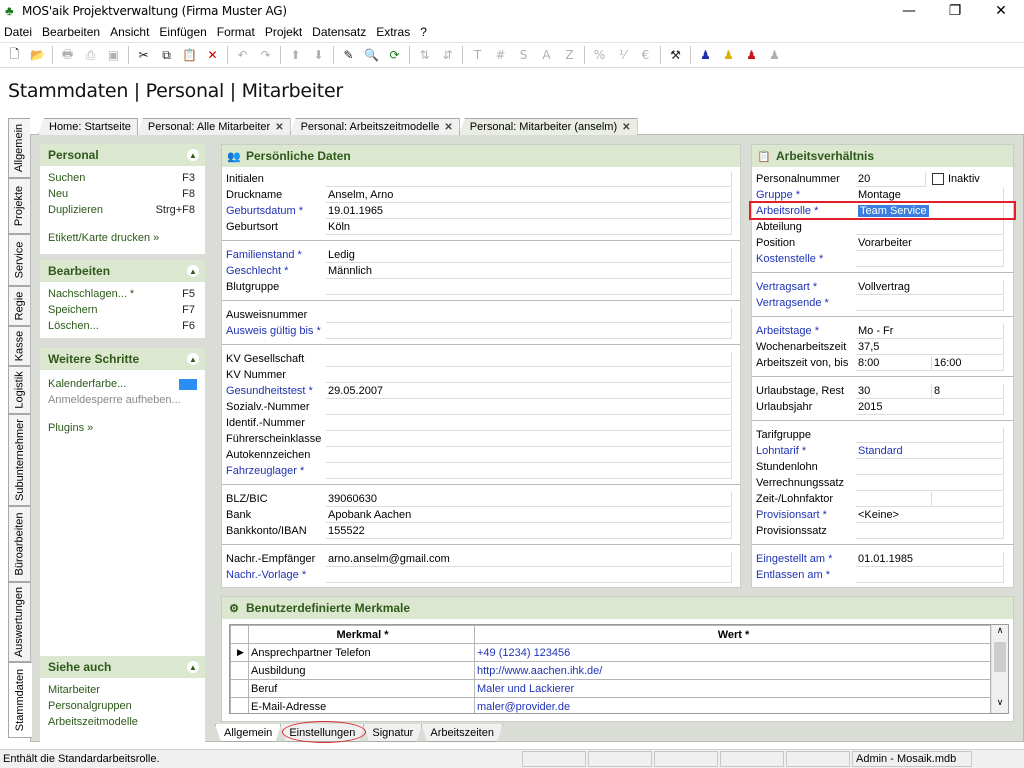  Describe the element at coordinates (529, 195) in the screenshot. I see `field-input: Anselm, Arno` at that location.